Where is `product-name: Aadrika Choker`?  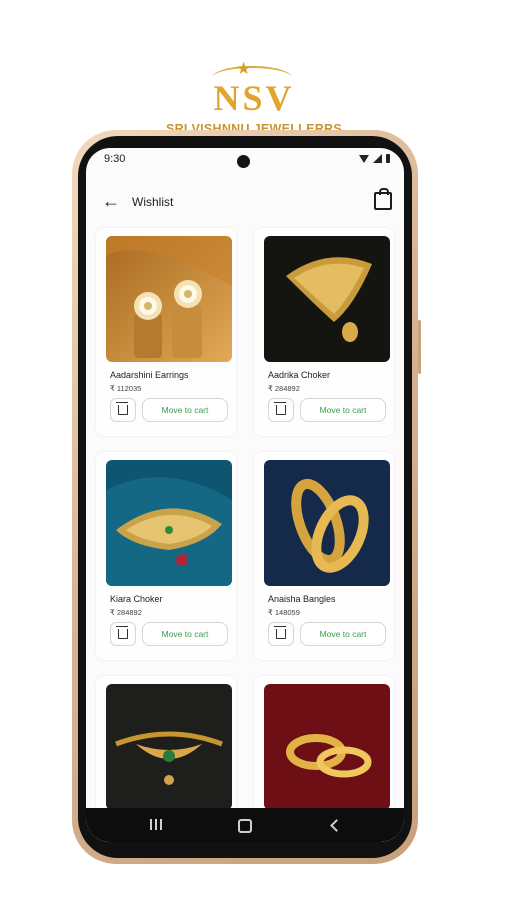
product-name: Aadrika Choker is located at coordinates (299, 375).